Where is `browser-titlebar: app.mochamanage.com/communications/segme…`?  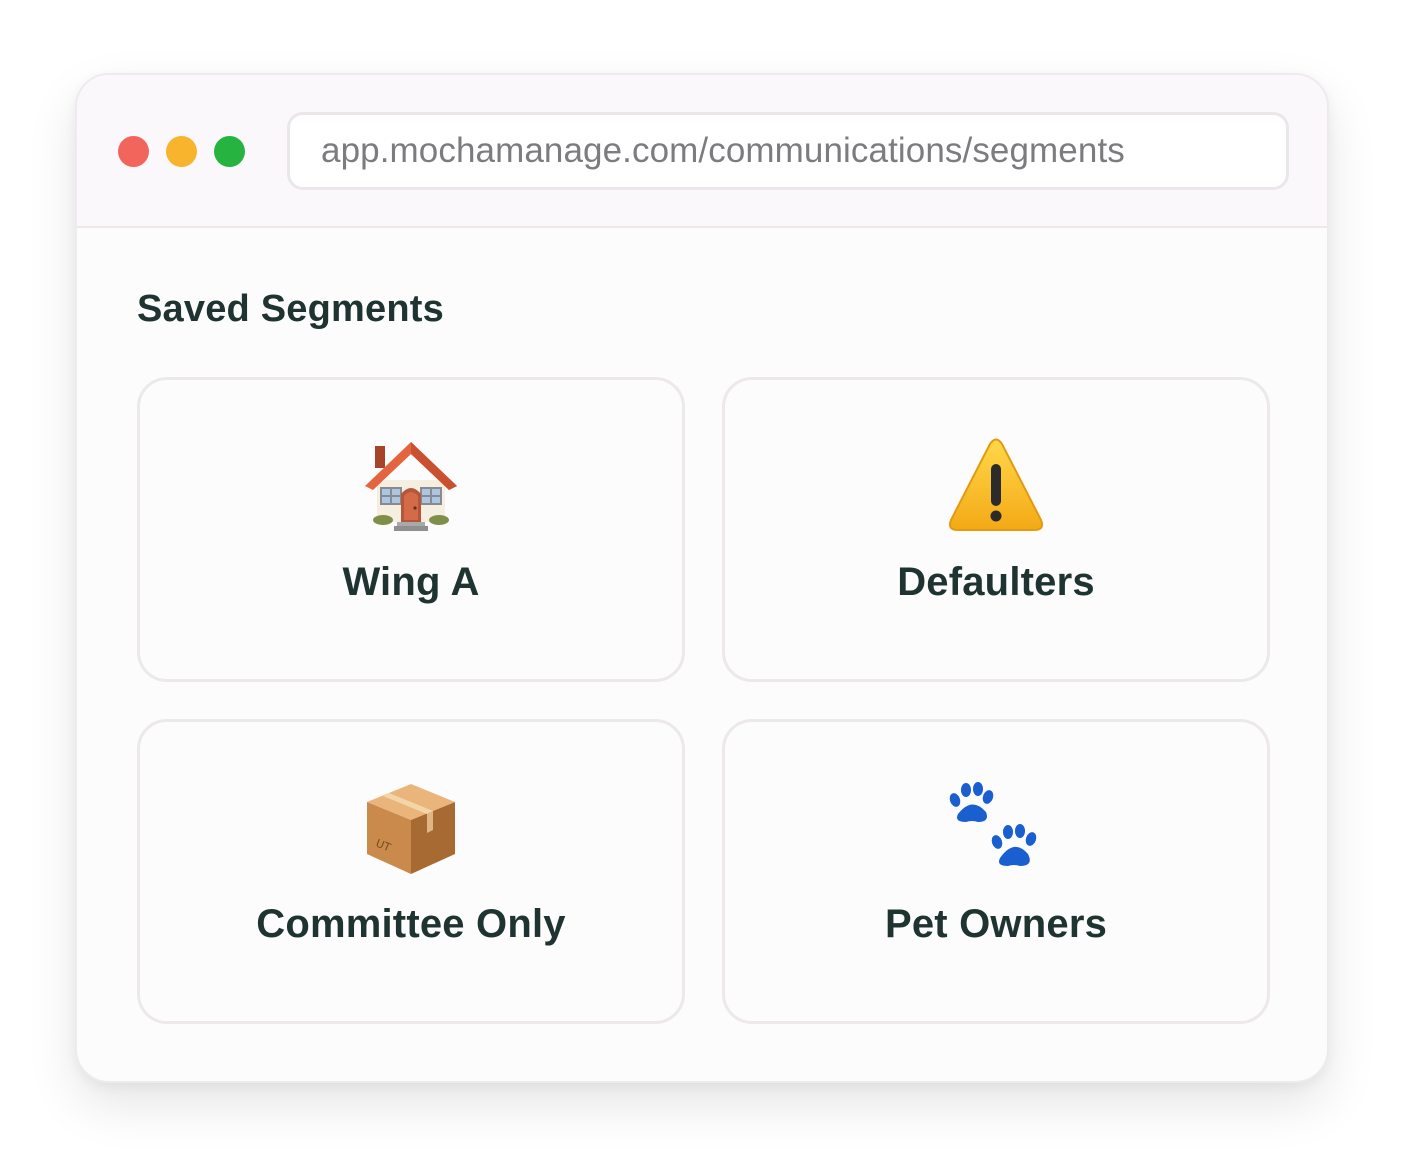 browser-titlebar: app.mochamanage.com/communications/segme… is located at coordinates (702, 151).